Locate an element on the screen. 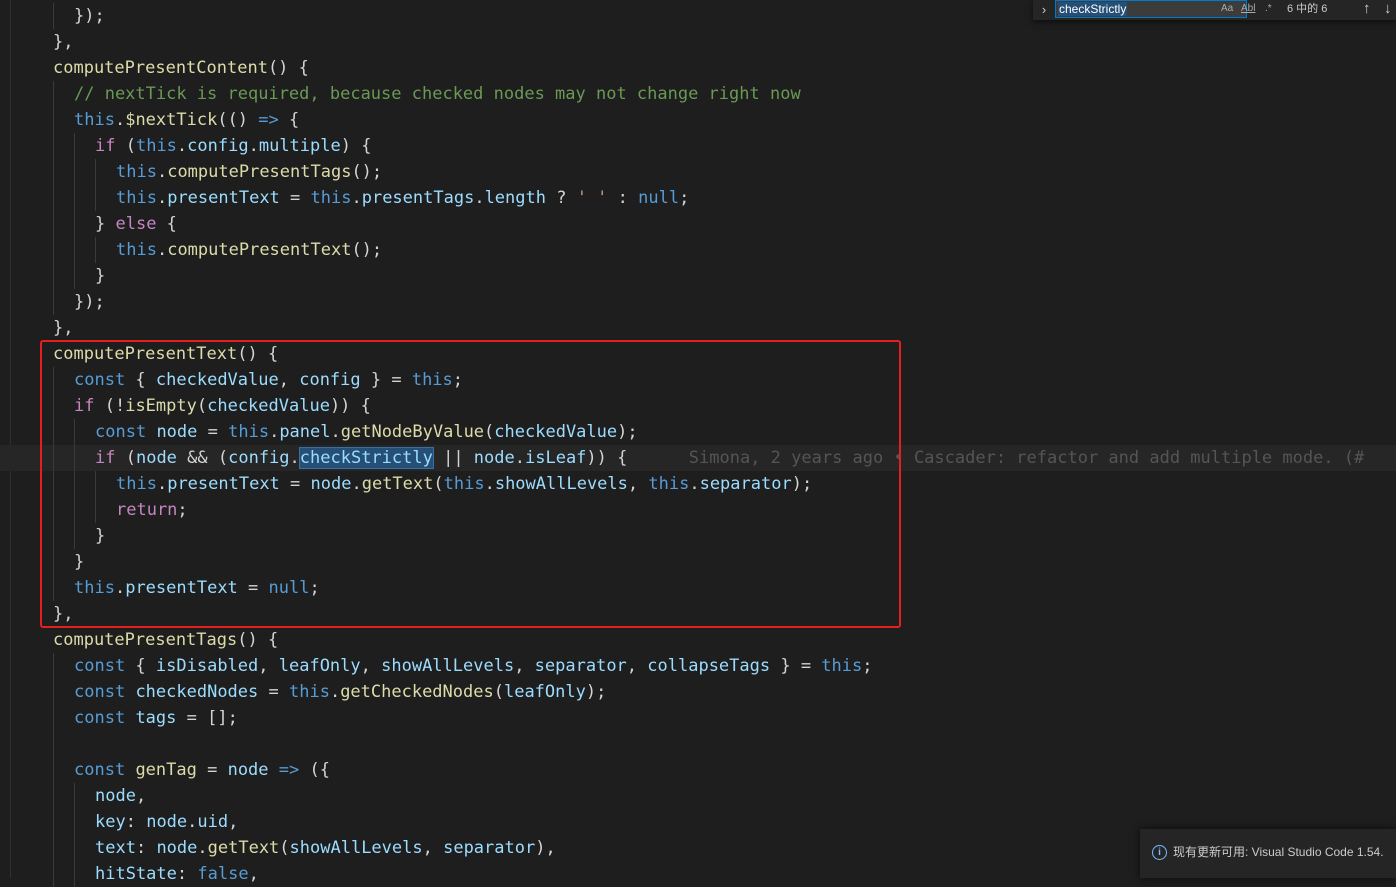  code-token: multiple is located at coordinates (299, 146).